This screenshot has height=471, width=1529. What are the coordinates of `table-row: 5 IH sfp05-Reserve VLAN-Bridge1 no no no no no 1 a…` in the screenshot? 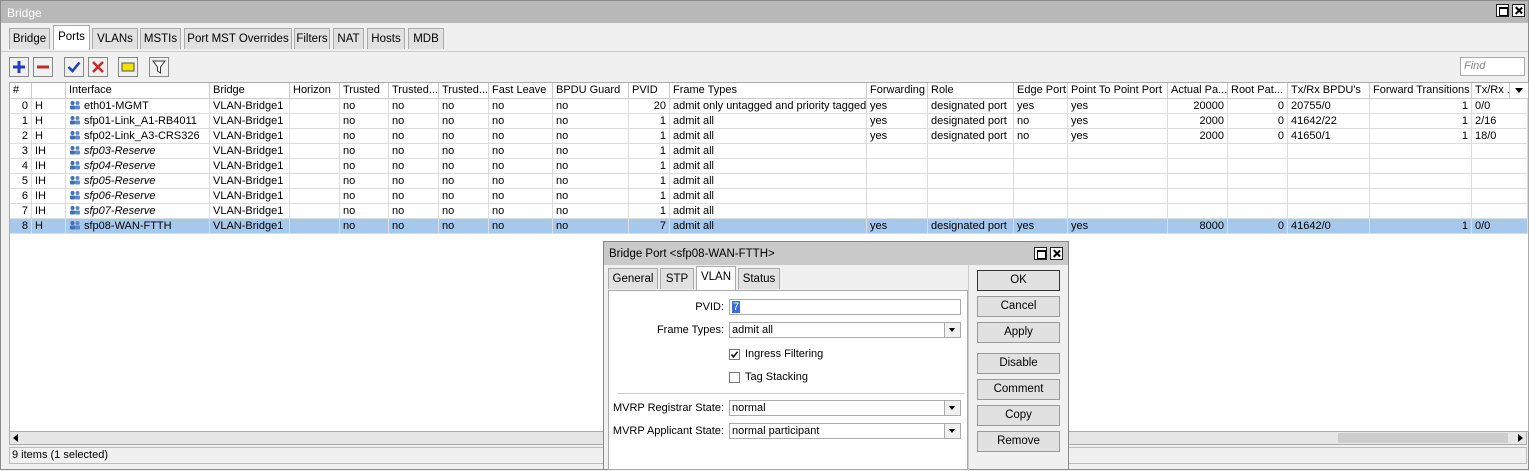 It's located at (769, 181).